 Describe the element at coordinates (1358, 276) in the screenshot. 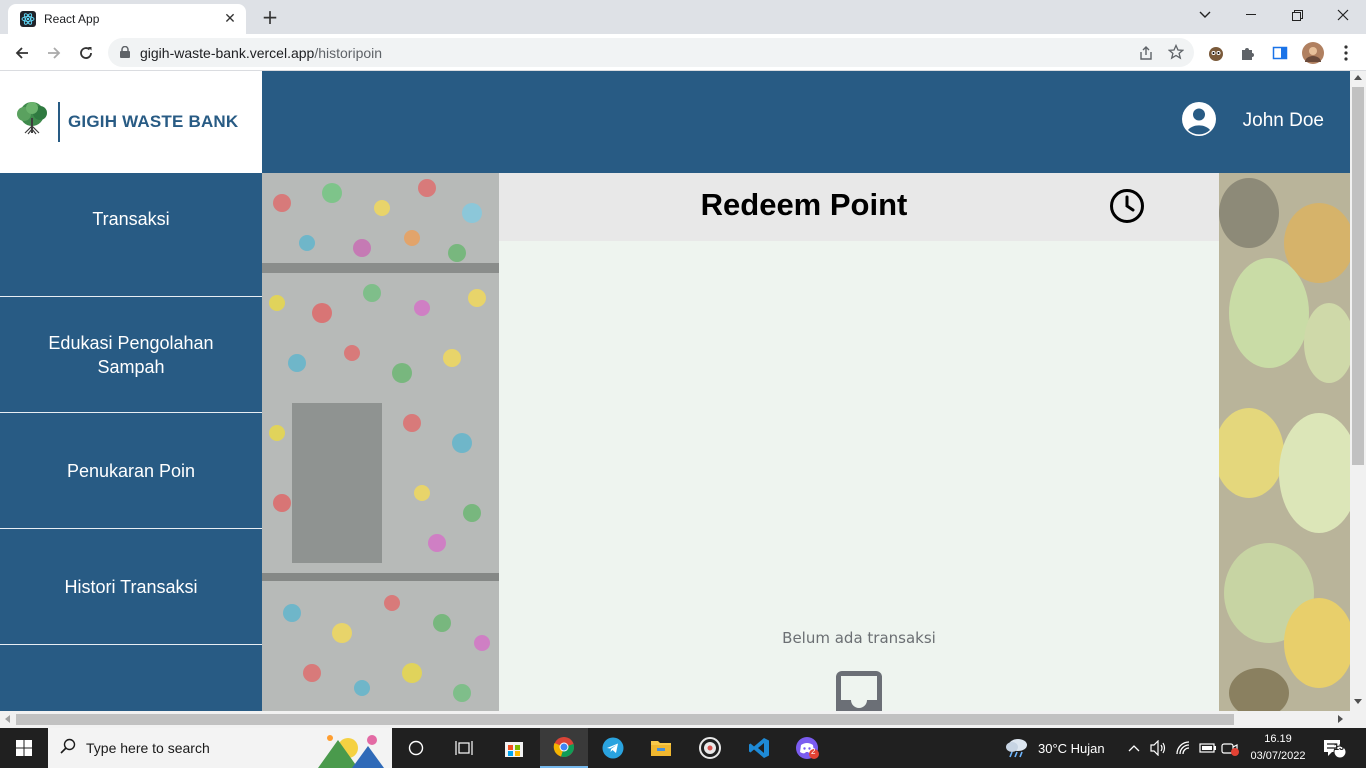

I see `vertical-scroll-thumb` at that location.